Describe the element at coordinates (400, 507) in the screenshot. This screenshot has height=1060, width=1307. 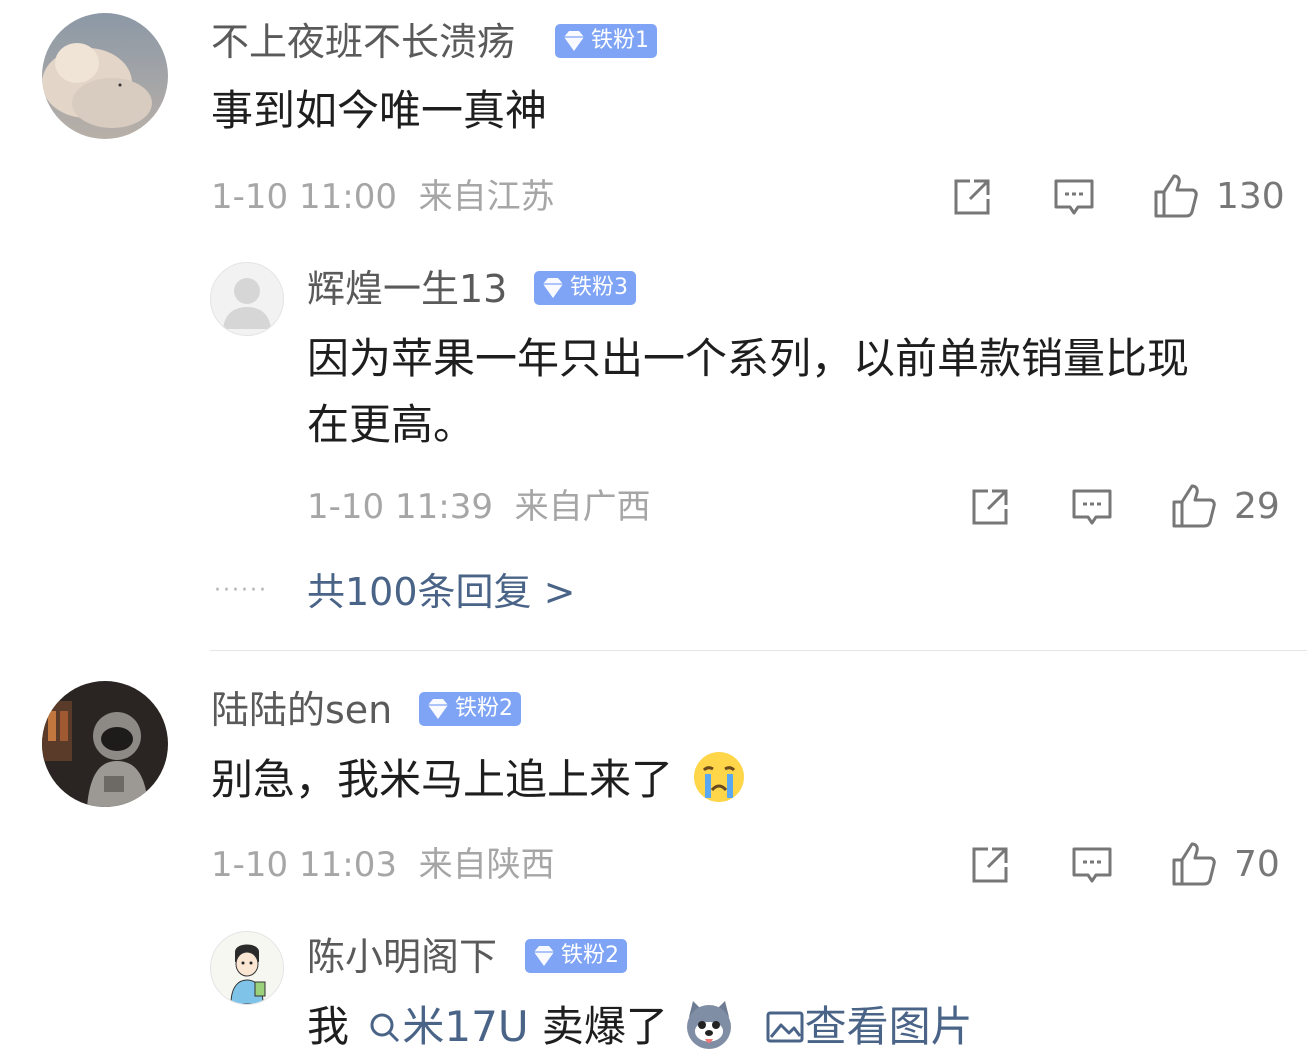
I see `timestamp: 1-10 11:39` at that location.